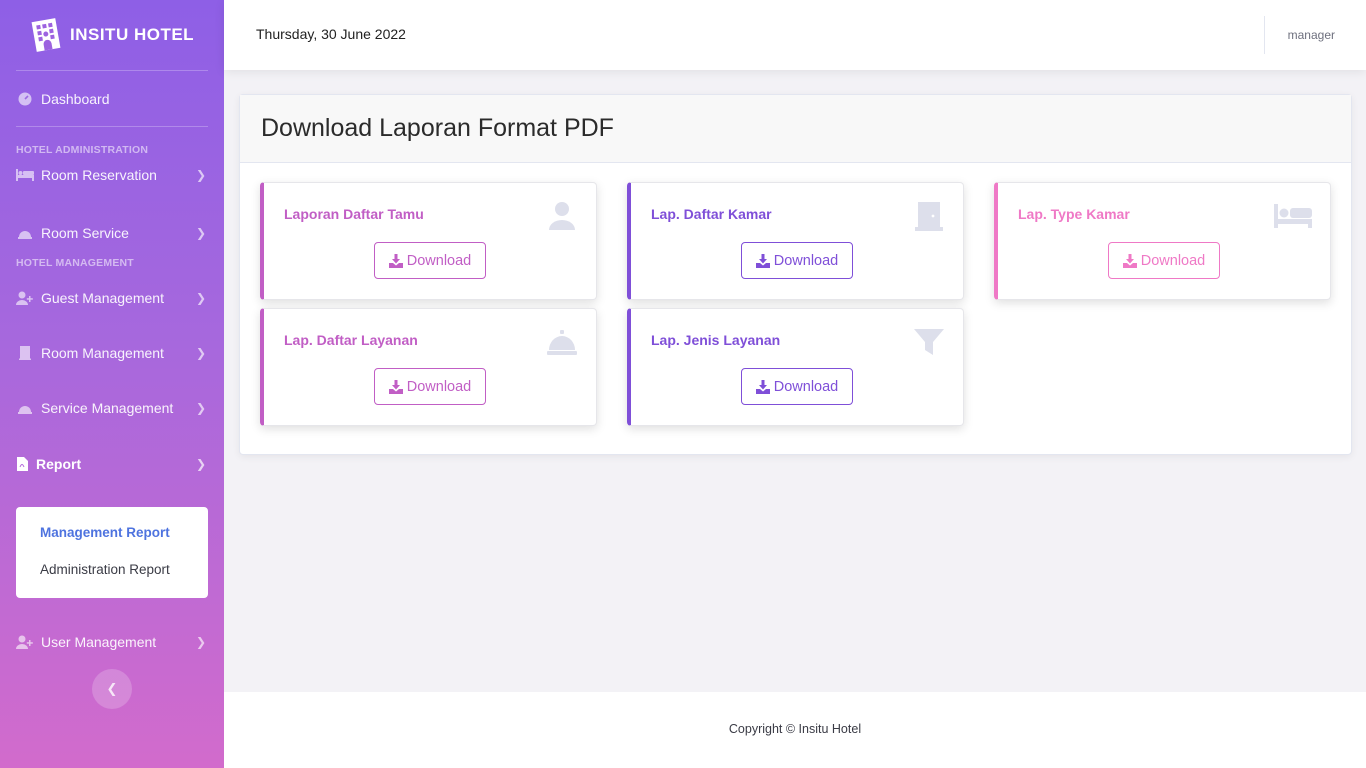 The height and width of the screenshot is (768, 1366). I want to click on sidebar-item-service-management: Service Management ❯, so click(112, 408).